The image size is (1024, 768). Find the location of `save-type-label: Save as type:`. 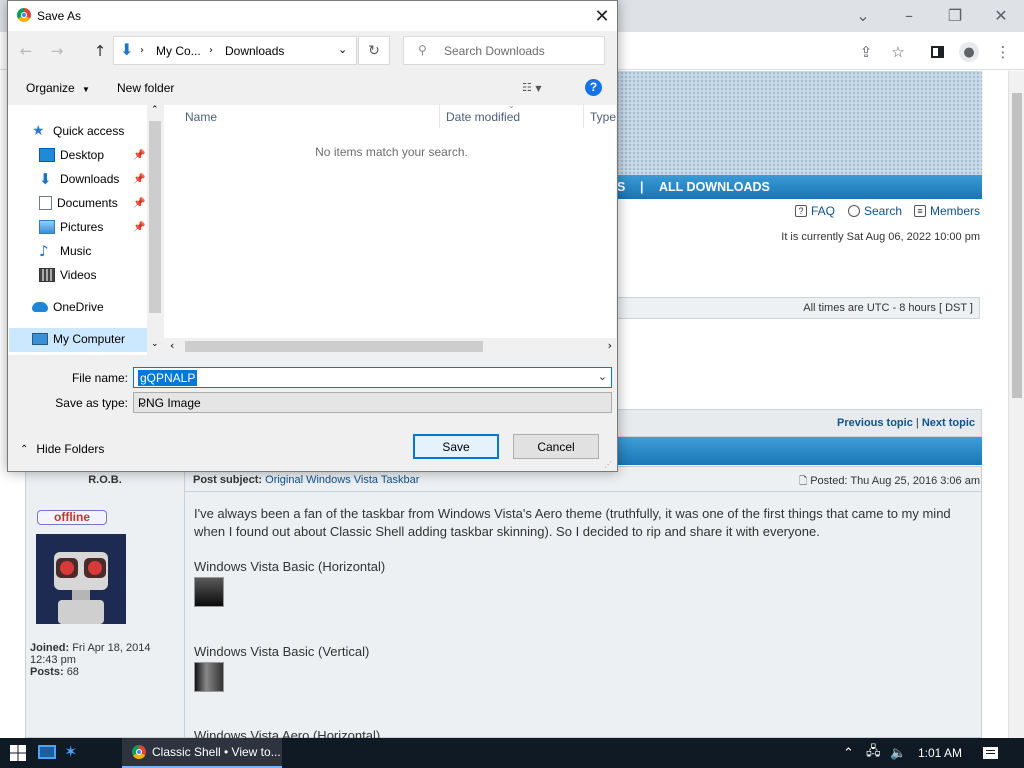

save-type-label: Save as type: is located at coordinates (91, 403).